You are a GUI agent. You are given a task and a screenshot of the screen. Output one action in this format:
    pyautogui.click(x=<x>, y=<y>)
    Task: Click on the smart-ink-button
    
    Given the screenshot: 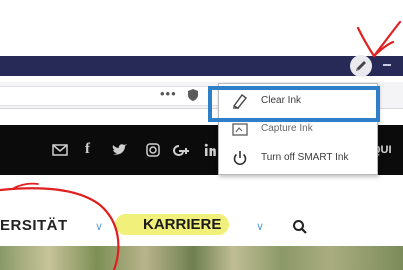 What is the action you would take?
    pyautogui.click(x=361, y=66)
    